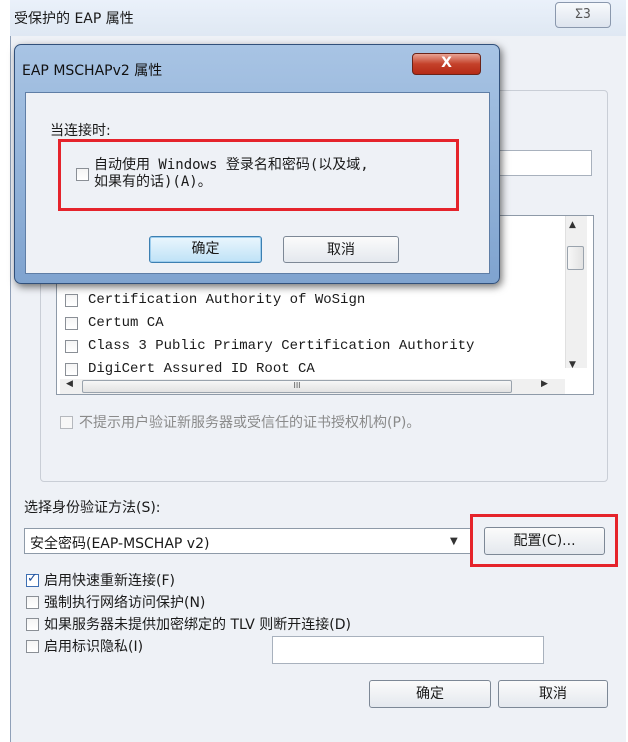  I want to click on list-item: Certification Authority of WoSign, so click(215, 300).